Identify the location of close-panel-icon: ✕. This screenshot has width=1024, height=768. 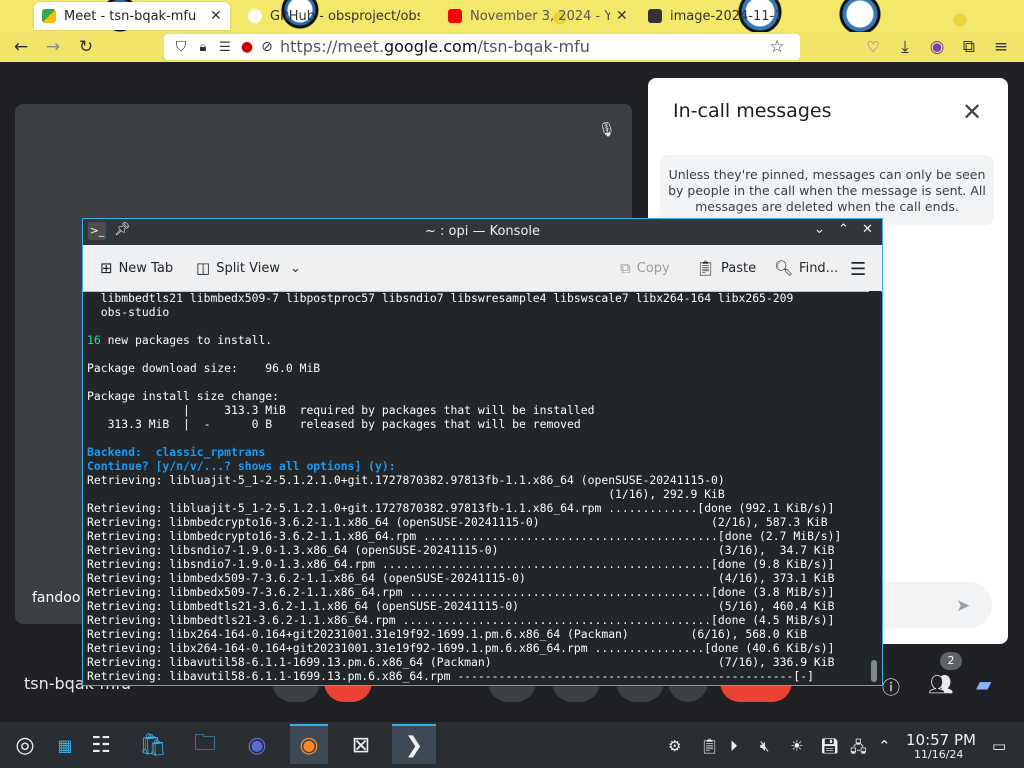
(972, 112).